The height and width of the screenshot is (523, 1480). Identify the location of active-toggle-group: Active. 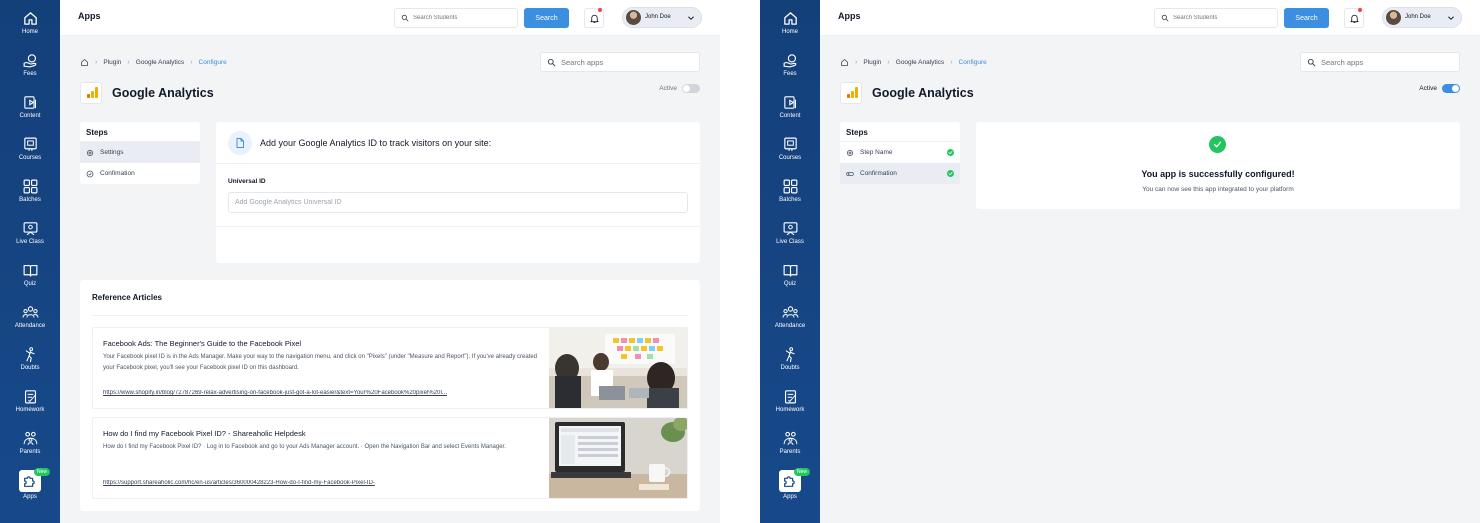
(679, 88).